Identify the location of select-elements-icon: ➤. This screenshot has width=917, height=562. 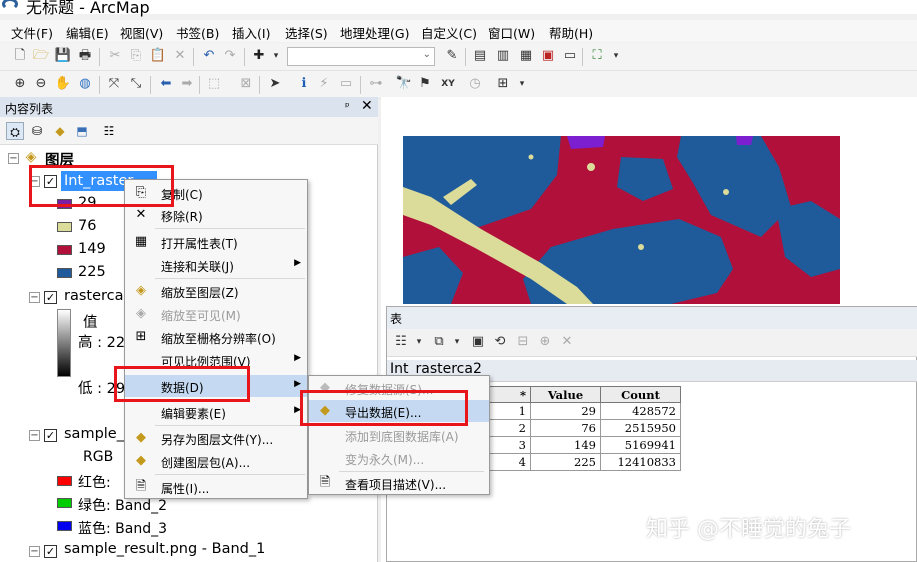
(275, 84).